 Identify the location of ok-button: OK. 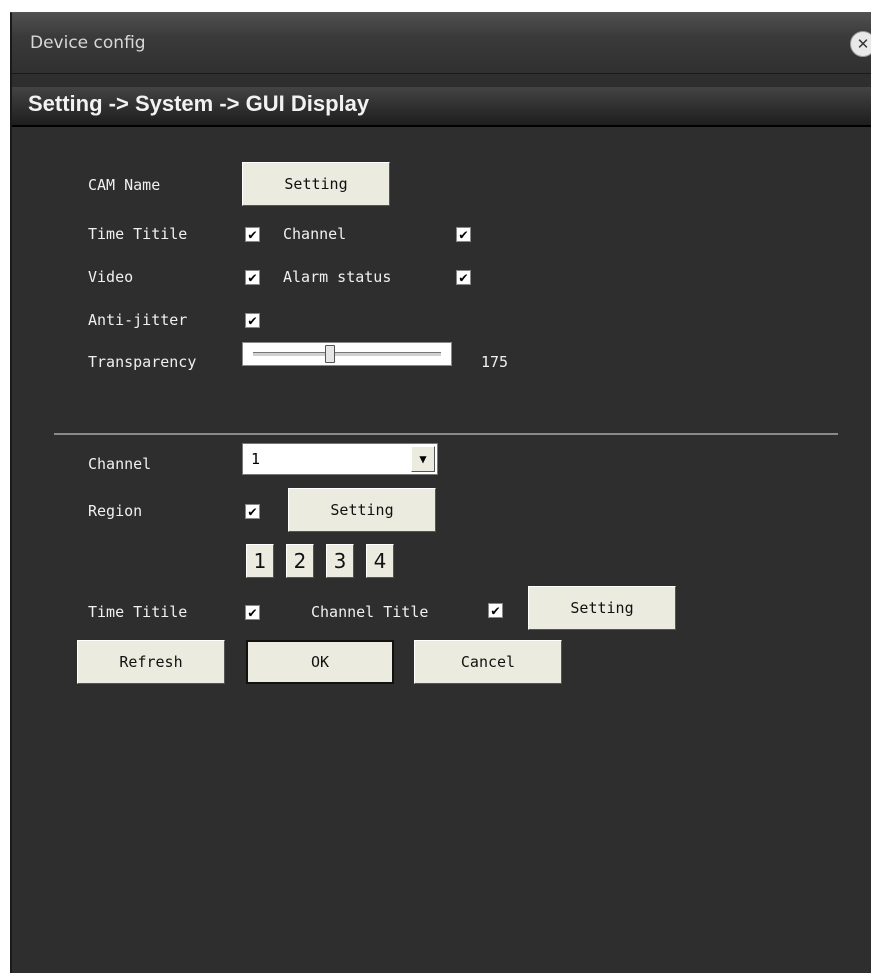
(320, 662).